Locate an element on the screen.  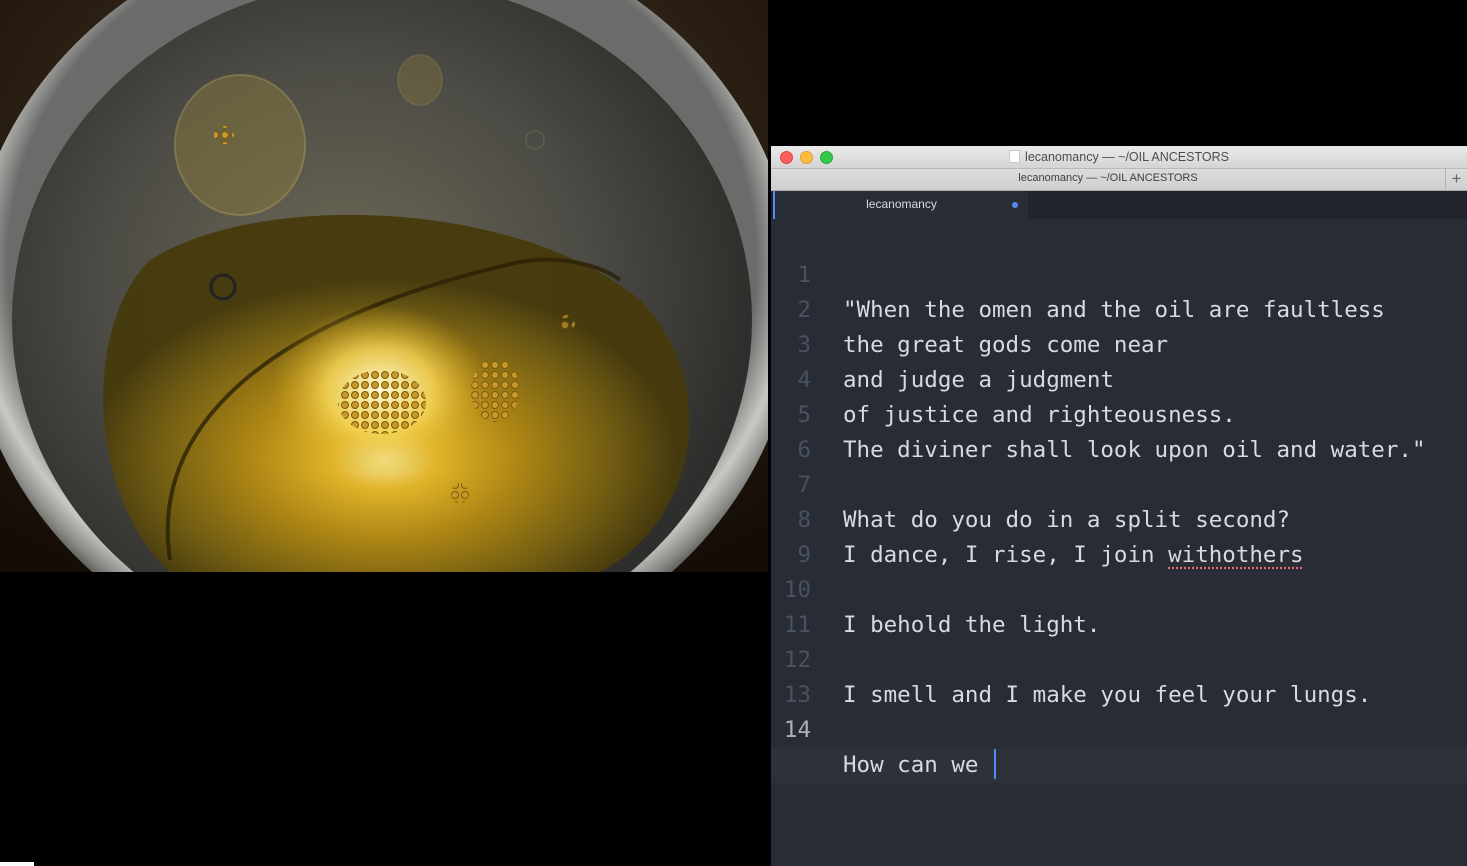
window-titlebar: lecanomancy — ~/OIL ANCESTORS is located at coordinates (1119, 157).